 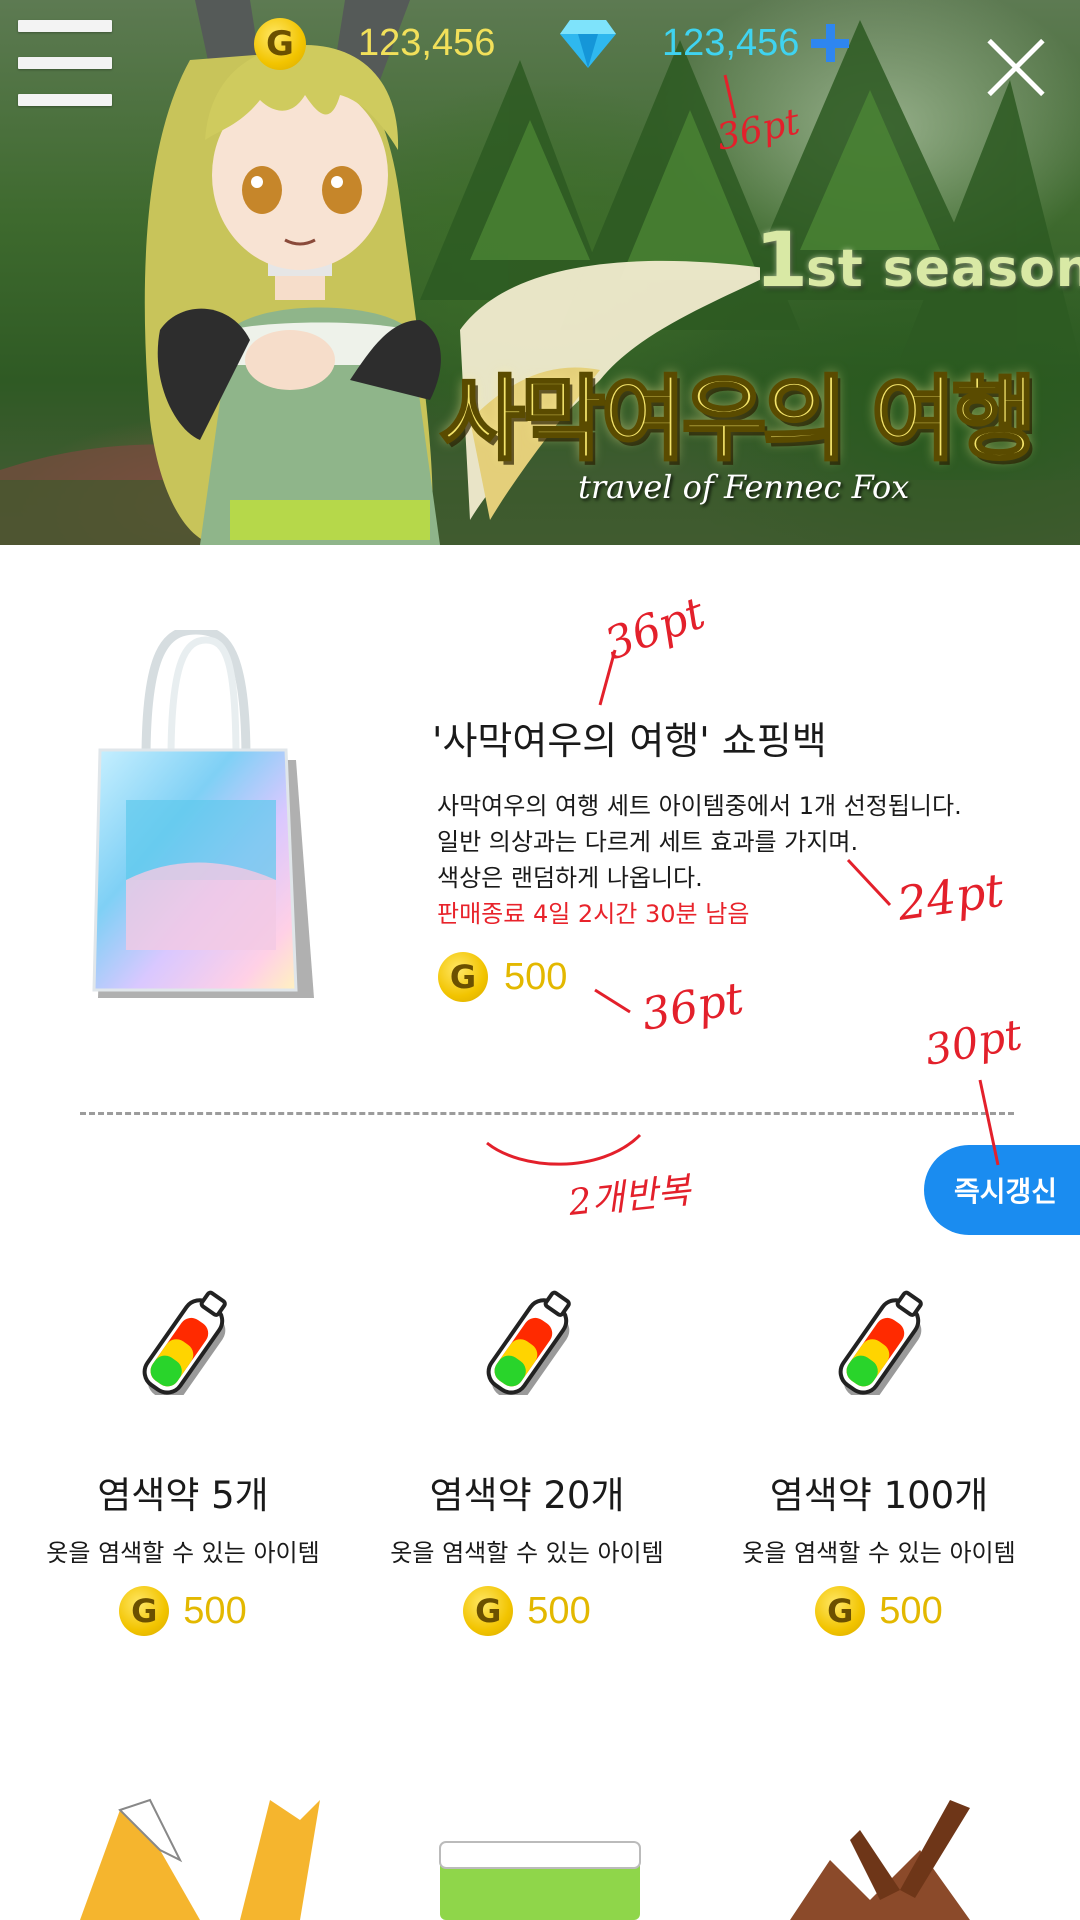 What do you see at coordinates (206, 815) in the screenshot?
I see `shopping-bag-image` at bounding box center [206, 815].